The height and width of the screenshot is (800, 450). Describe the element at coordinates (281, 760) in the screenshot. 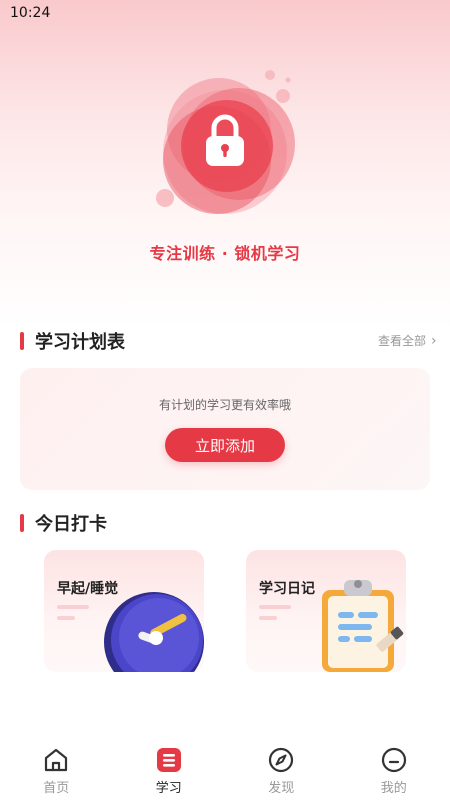

I see `compass-icon` at that location.